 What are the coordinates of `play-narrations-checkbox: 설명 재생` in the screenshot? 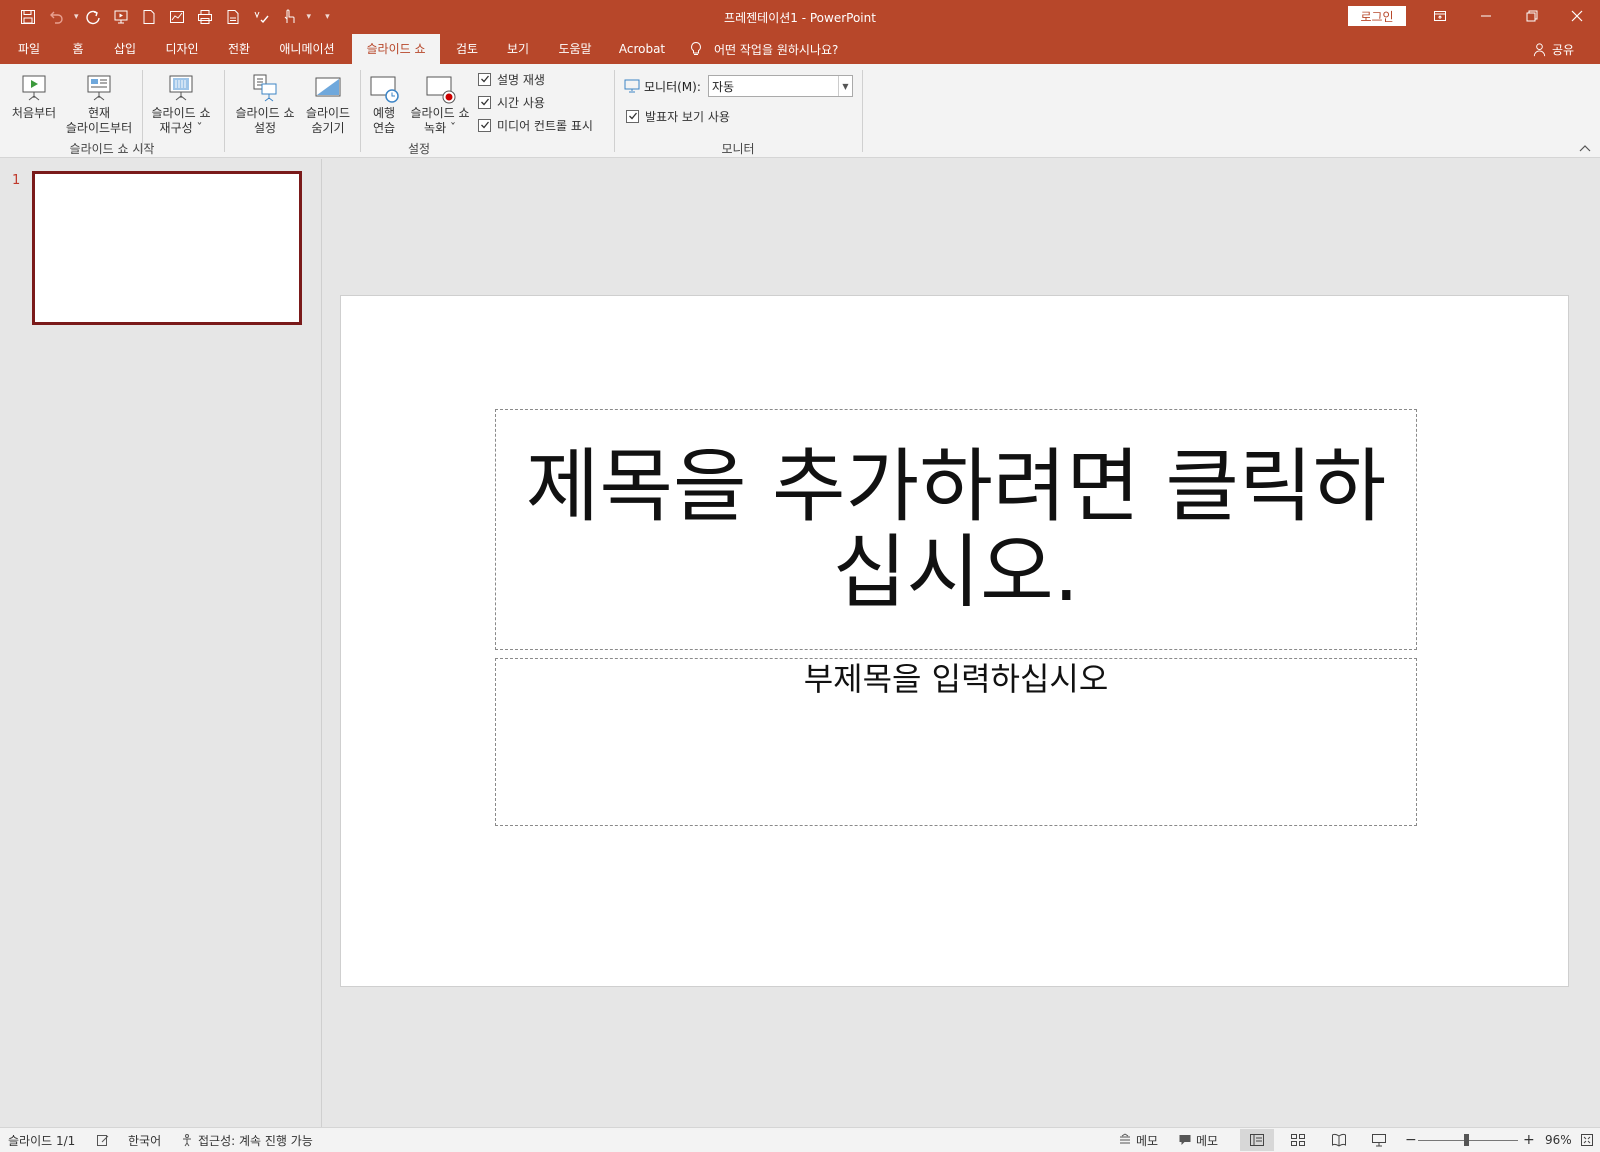 It's located at (511, 79).